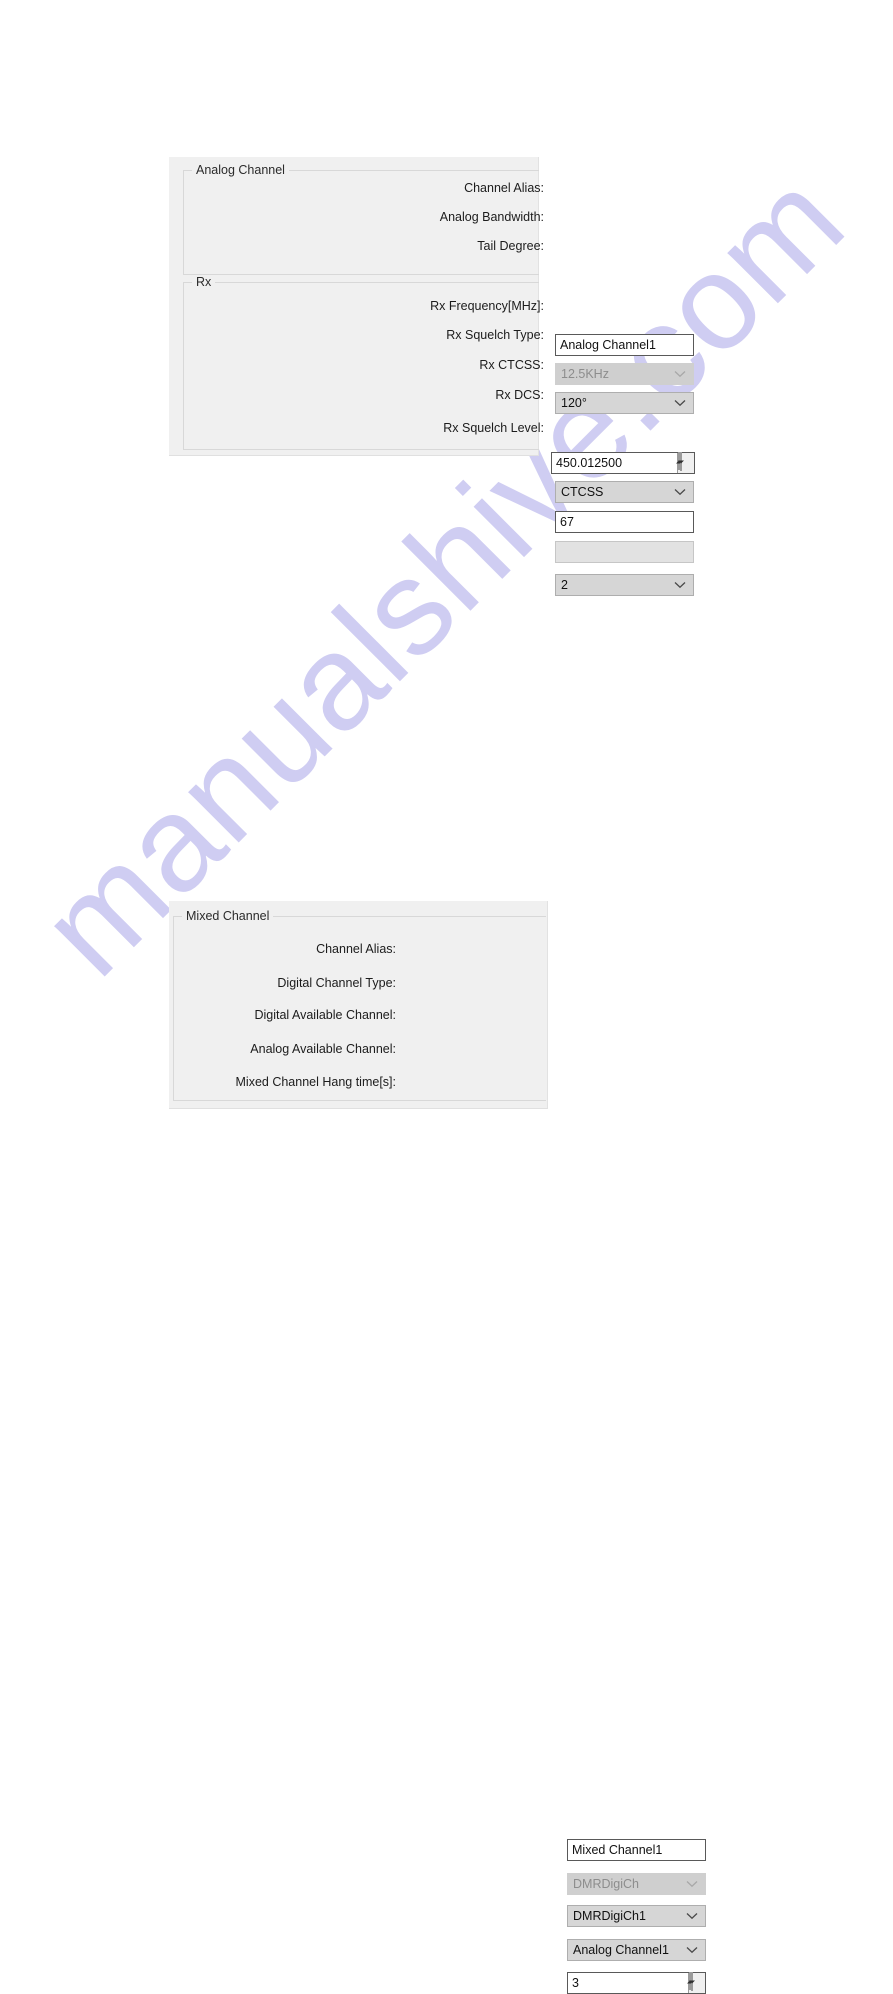 The height and width of the screenshot is (1994, 893). What do you see at coordinates (636, 1983) in the screenshot?
I see `spinner-mixed-channel-hang-time: 3` at bounding box center [636, 1983].